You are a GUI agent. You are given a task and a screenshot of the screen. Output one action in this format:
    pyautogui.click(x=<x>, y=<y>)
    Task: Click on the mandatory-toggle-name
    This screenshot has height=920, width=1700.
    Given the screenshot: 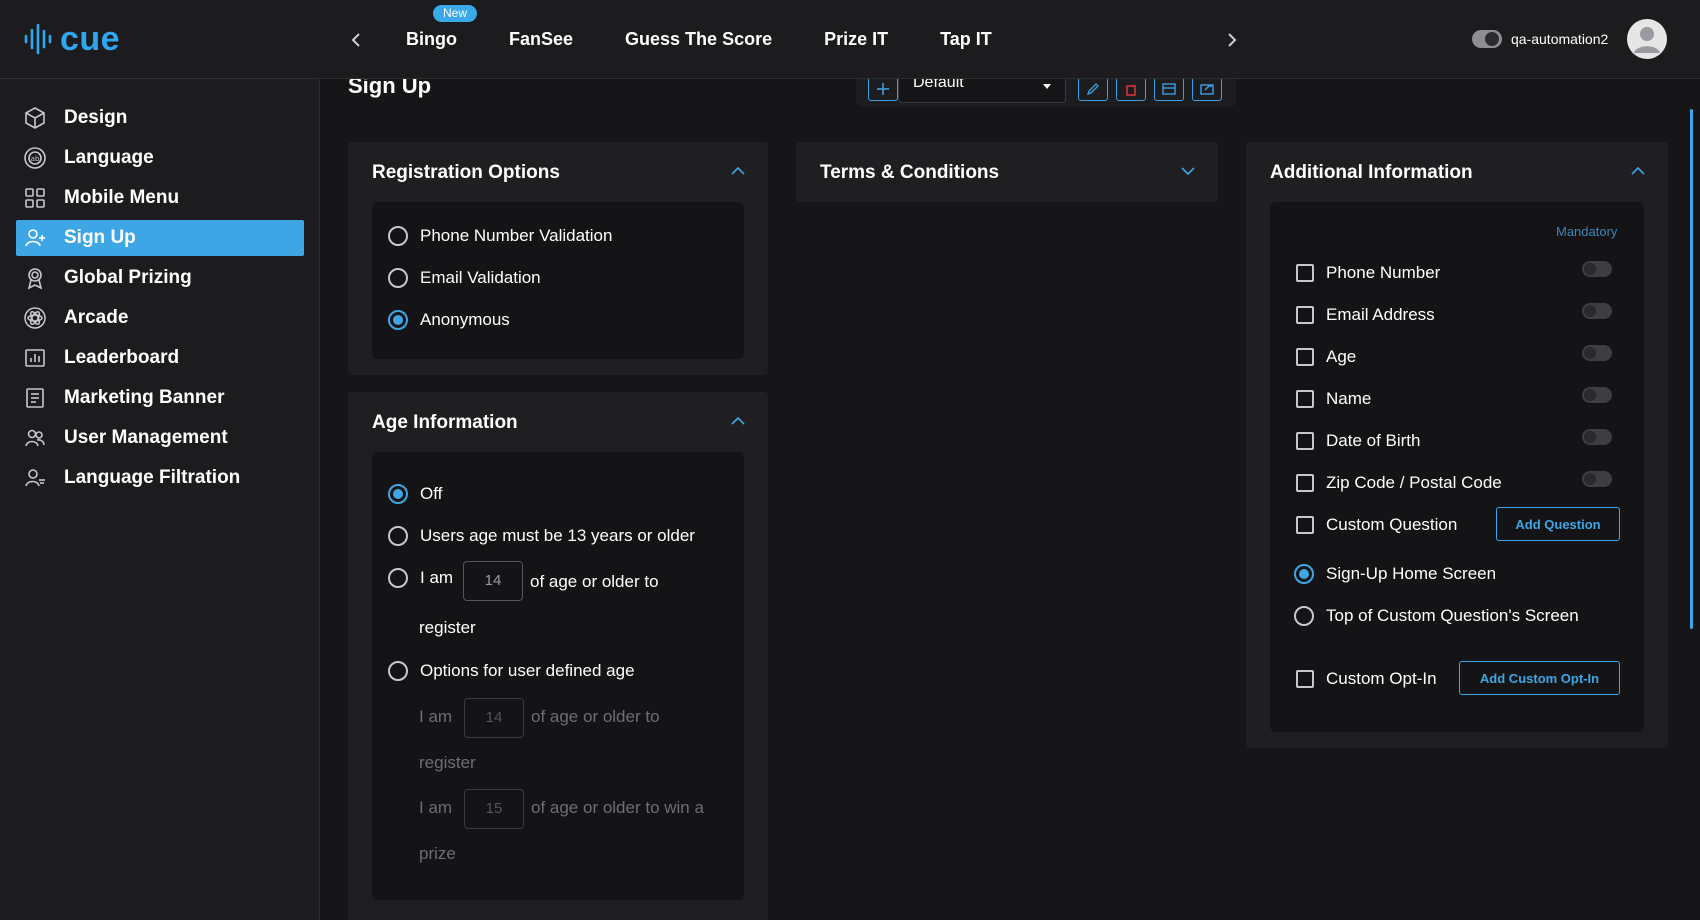 What is the action you would take?
    pyautogui.click(x=1597, y=395)
    